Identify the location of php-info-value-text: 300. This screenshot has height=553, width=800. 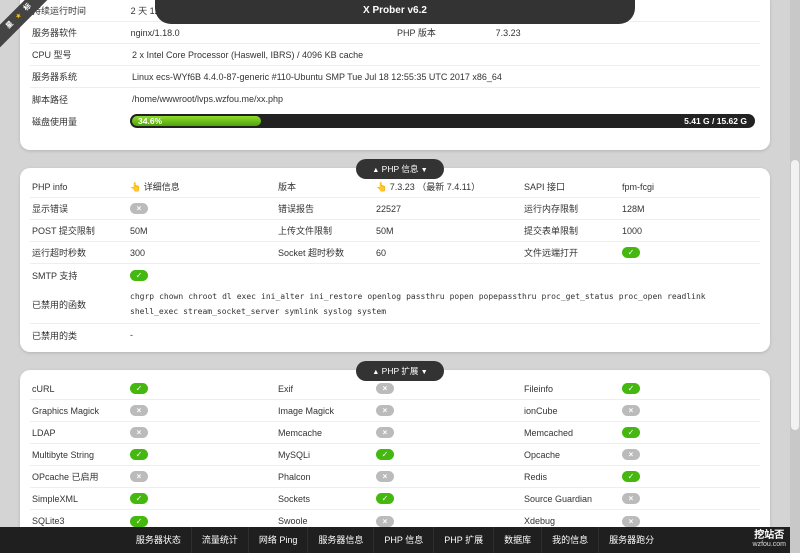
(138, 252).